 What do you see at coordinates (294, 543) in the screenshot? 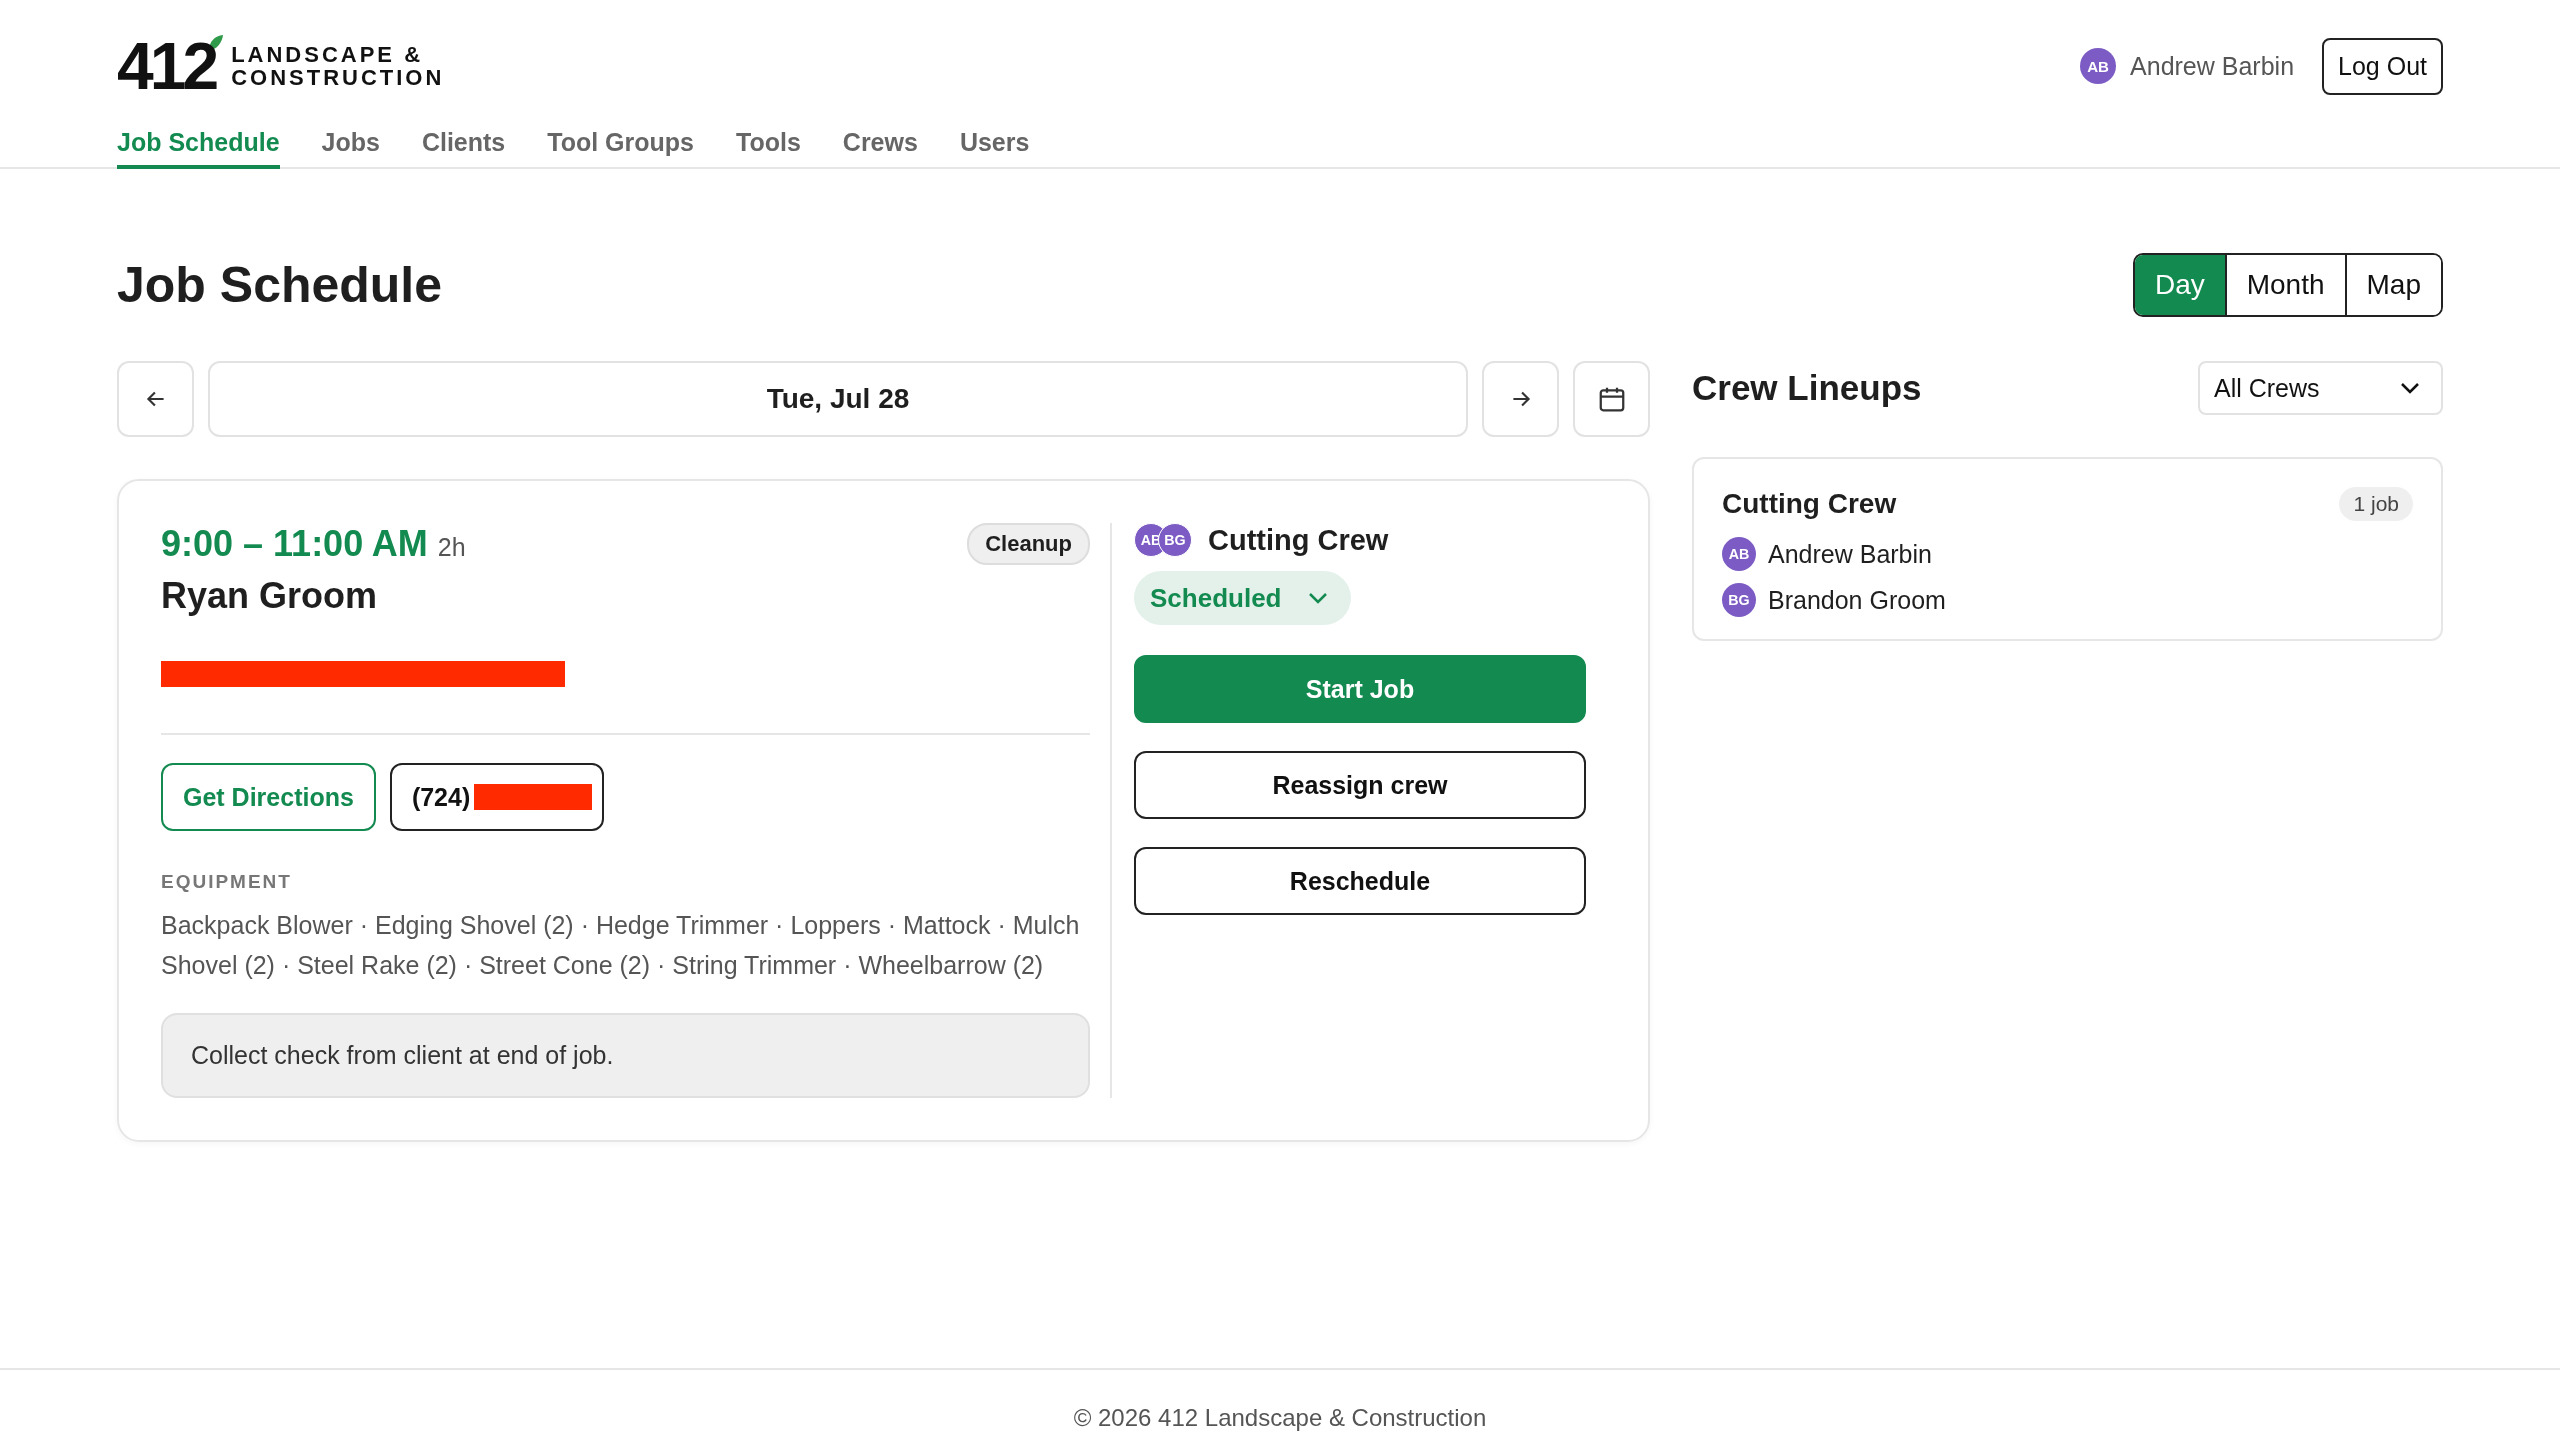
I see `job-time: 9:00 – 11:00 AM` at bounding box center [294, 543].